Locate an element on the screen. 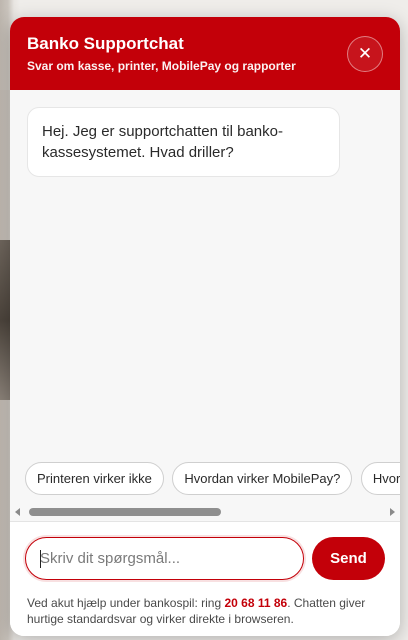 Image resolution: width=408 pixels, height=640 pixels. horizontal-scrollbar is located at coordinates (205, 512).